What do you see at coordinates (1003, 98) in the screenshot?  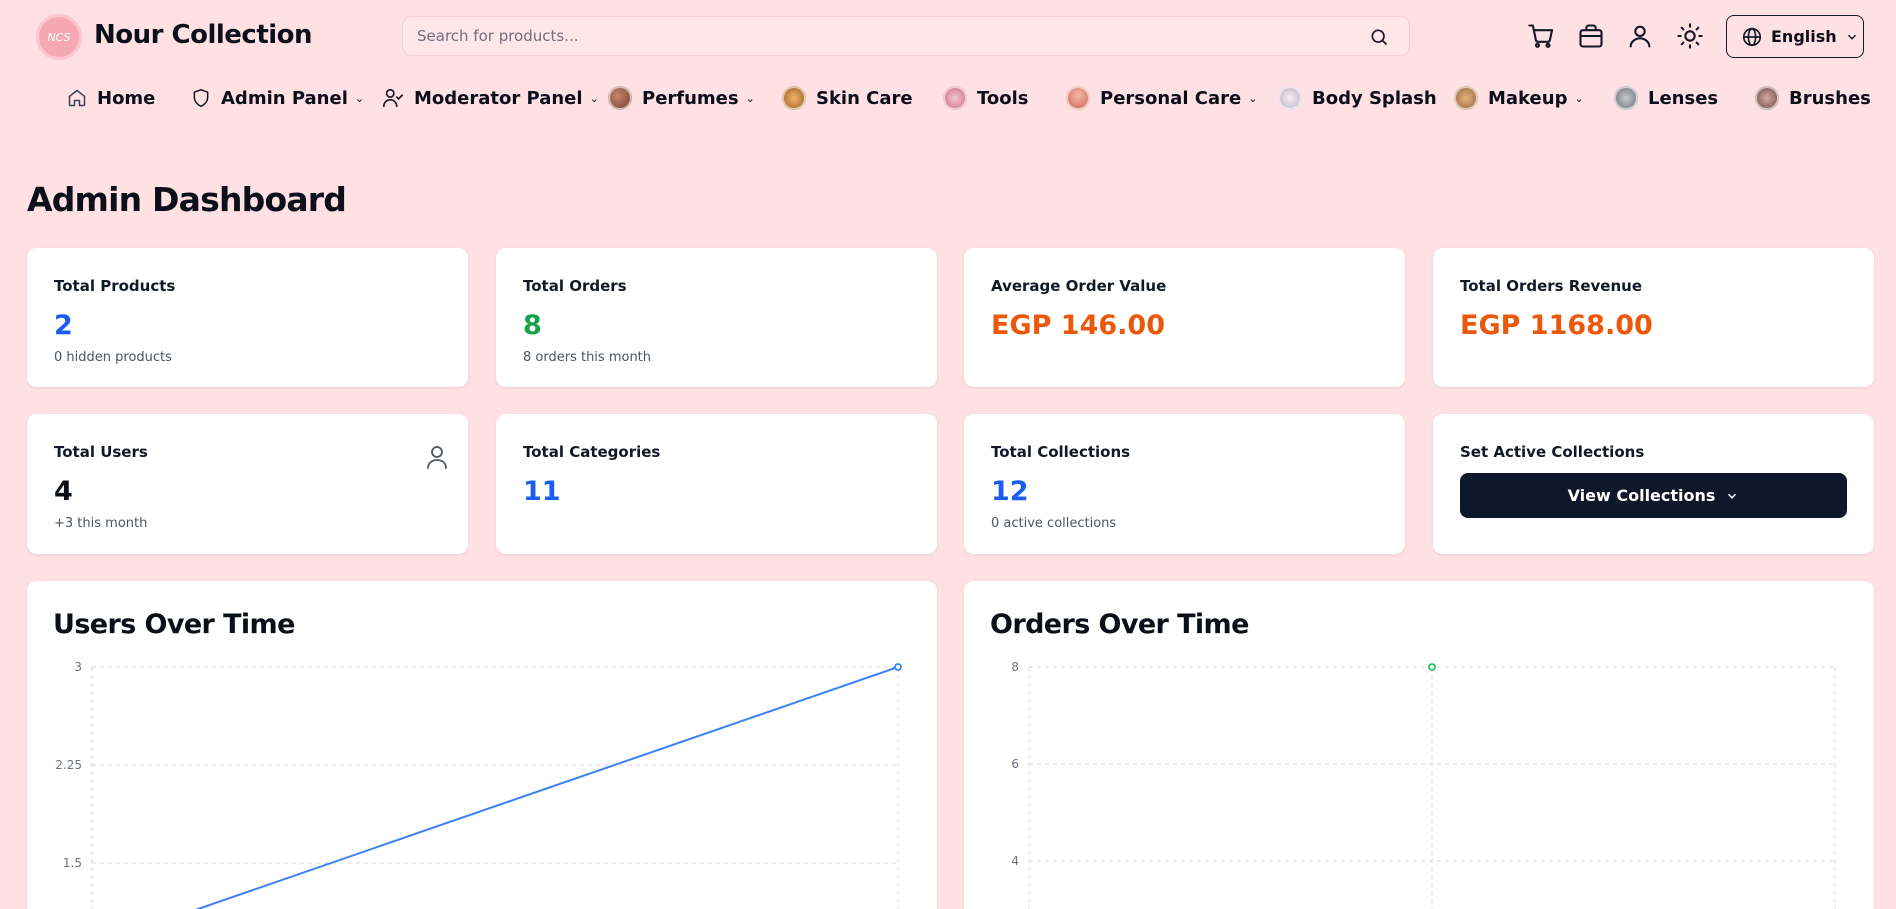 I see `nav-label: Tools` at bounding box center [1003, 98].